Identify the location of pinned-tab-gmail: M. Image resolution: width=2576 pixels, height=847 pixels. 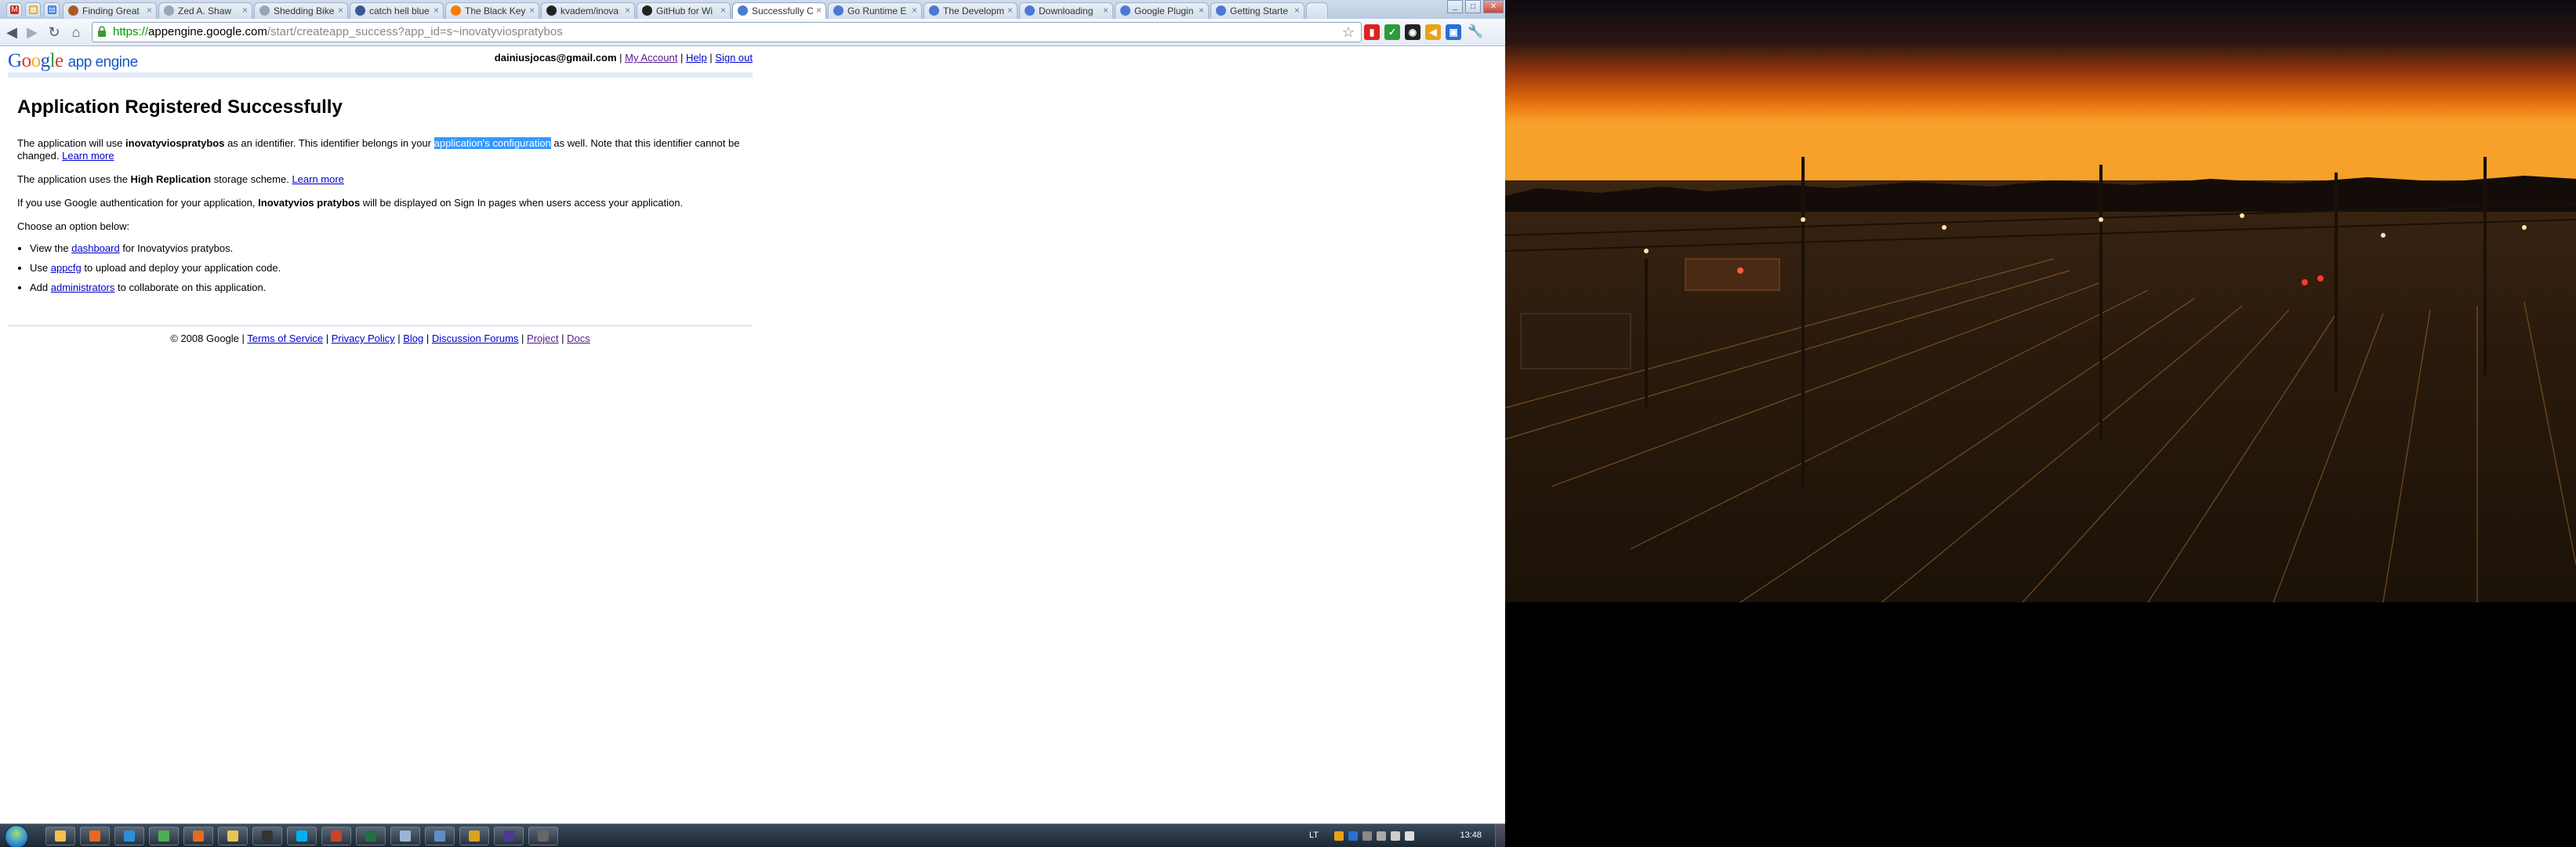
(14, 9).